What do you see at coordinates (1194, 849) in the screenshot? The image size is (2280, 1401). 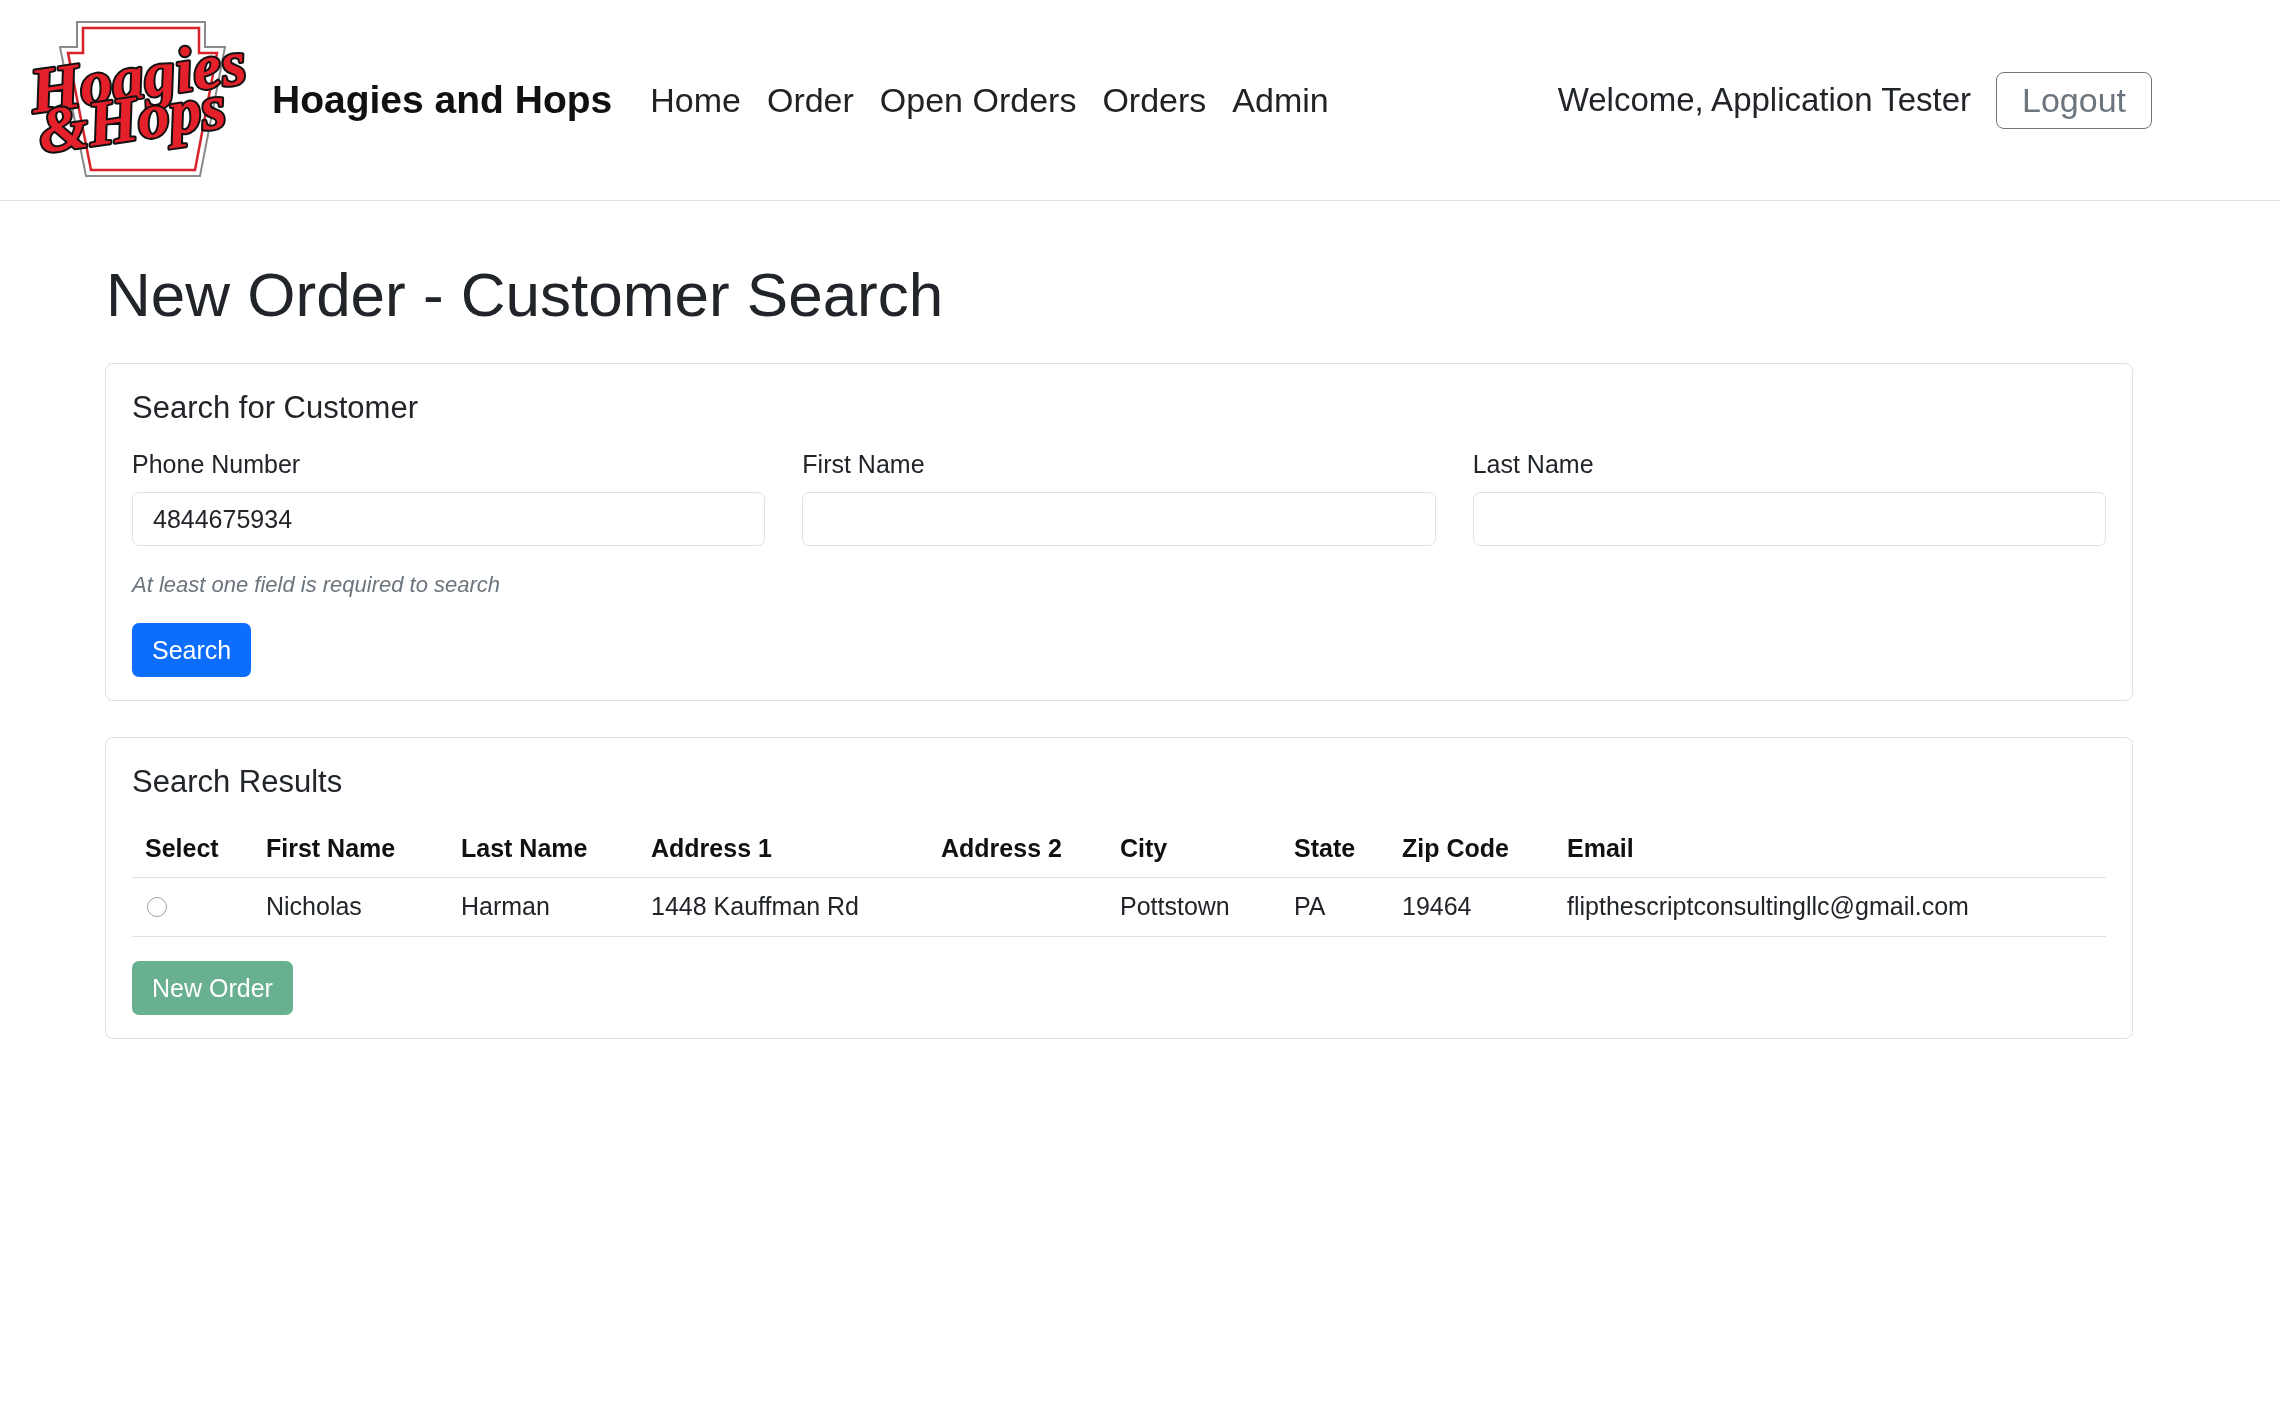 I see `column-header: City` at bounding box center [1194, 849].